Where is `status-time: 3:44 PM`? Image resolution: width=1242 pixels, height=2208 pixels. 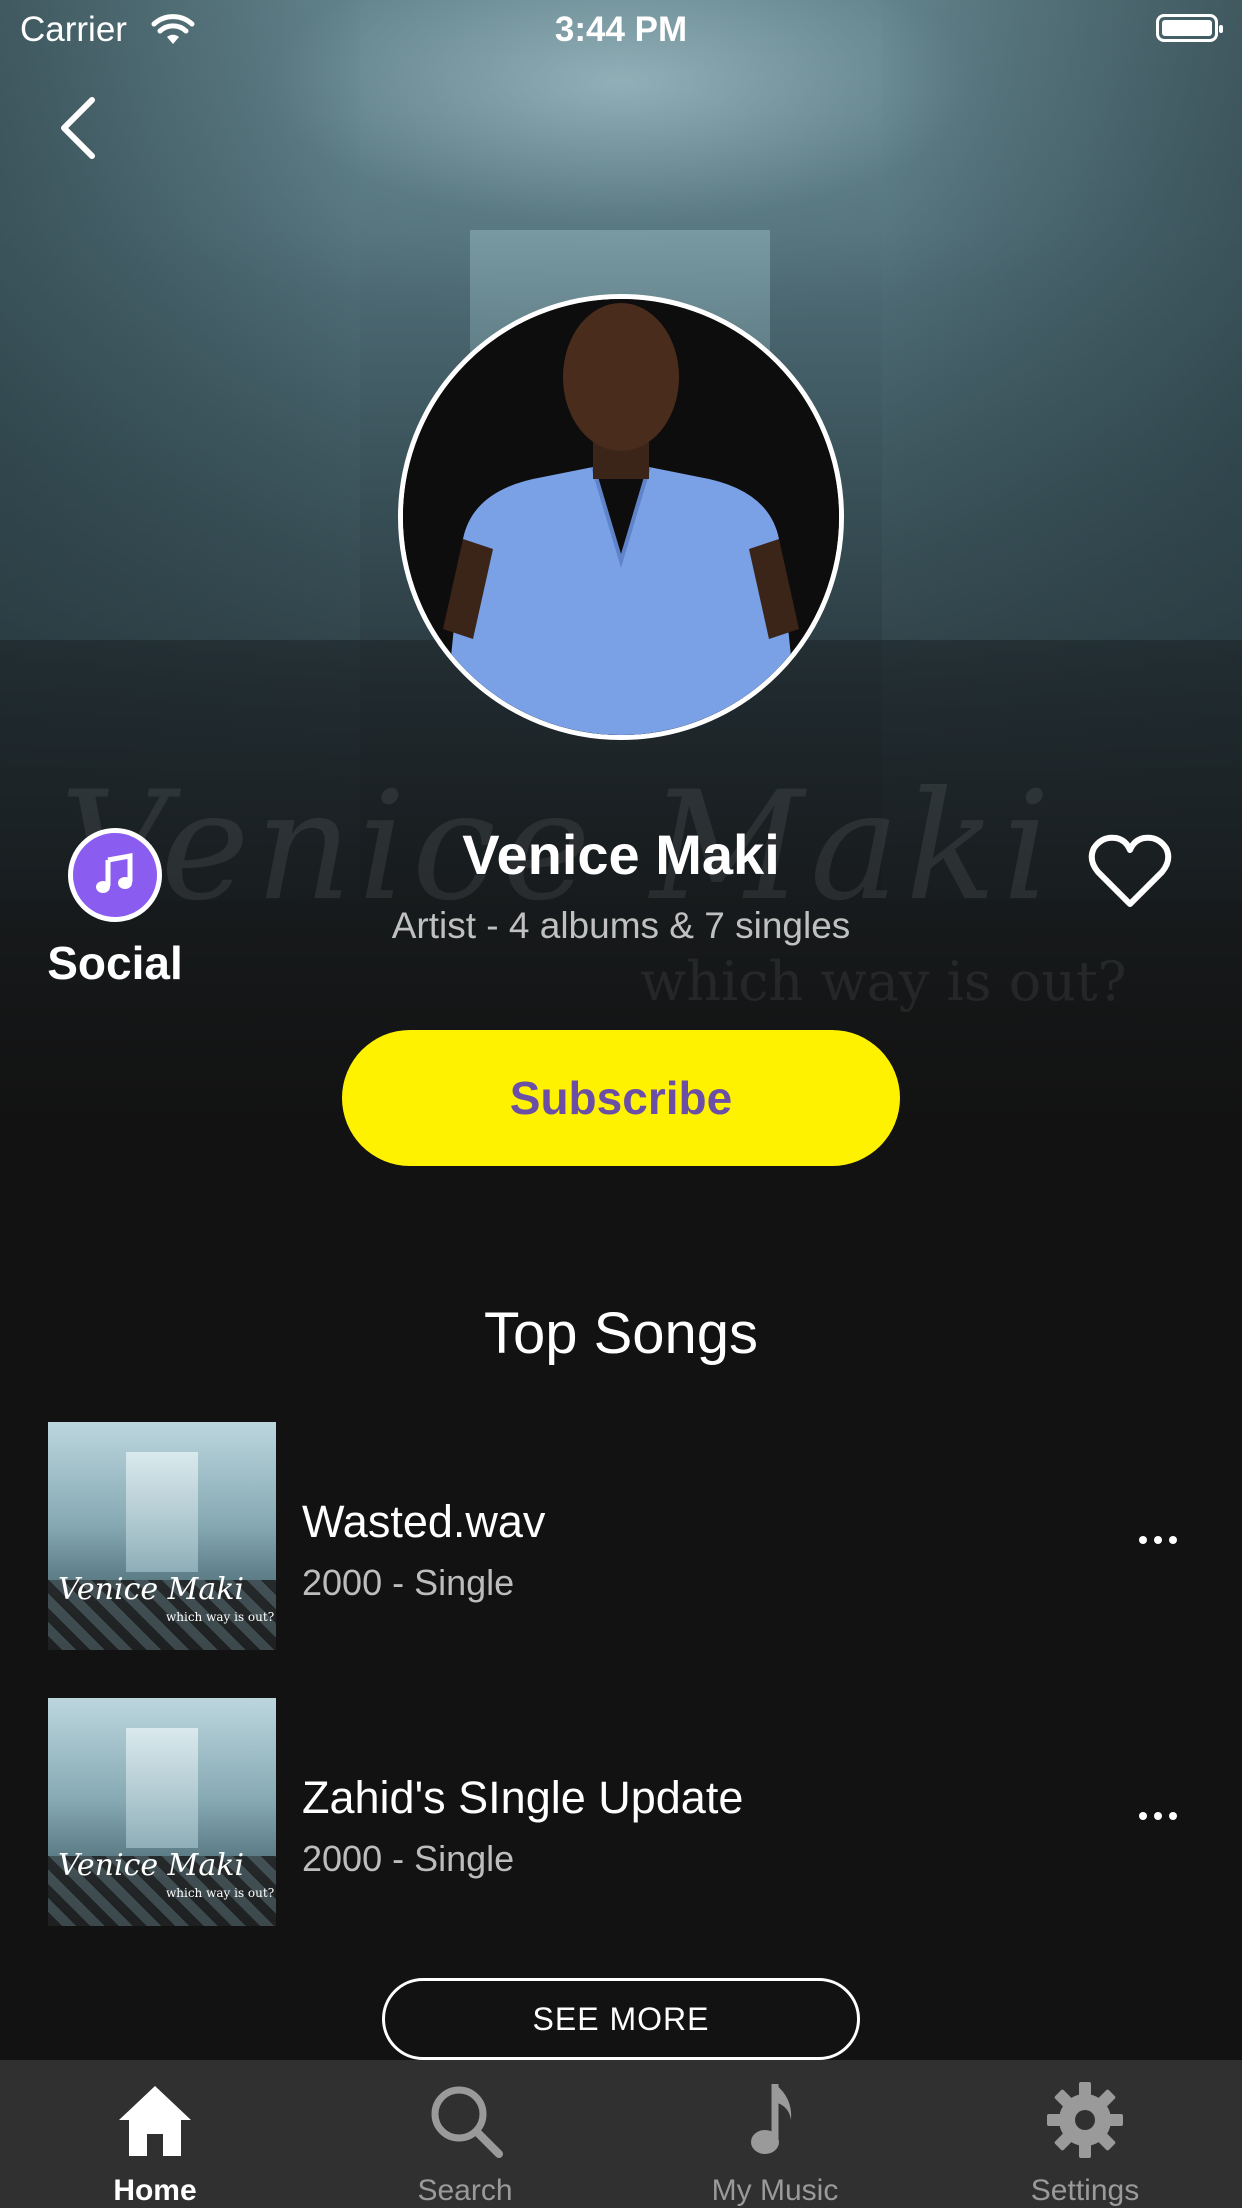 status-time: 3:44 PM is located at coordinates (621, 29).